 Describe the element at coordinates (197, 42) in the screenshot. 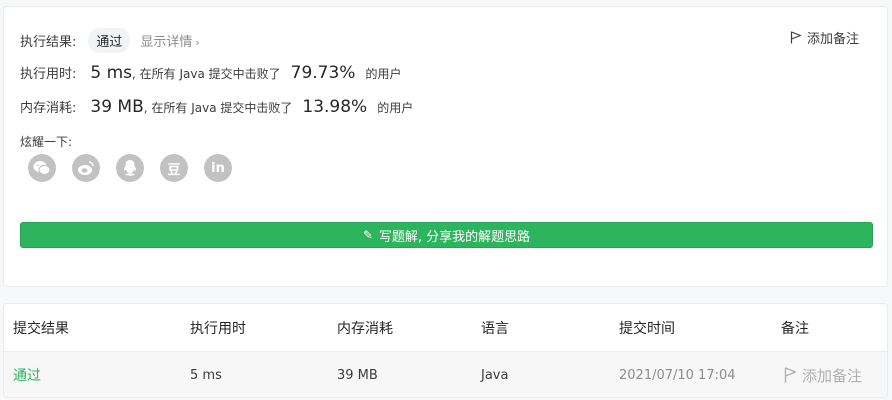

I see `chevron-right-icon: ›` at that location.